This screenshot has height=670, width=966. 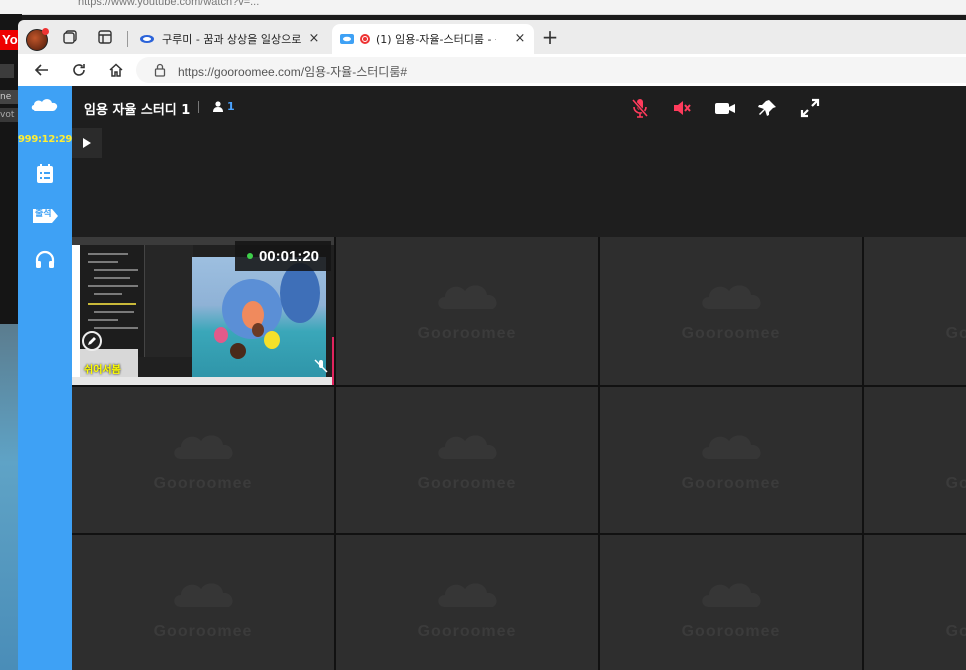 What do you see at coordinates (70, 37) in the screenshot?
I see `workspaces-icon` at bounding box center [70, 37].